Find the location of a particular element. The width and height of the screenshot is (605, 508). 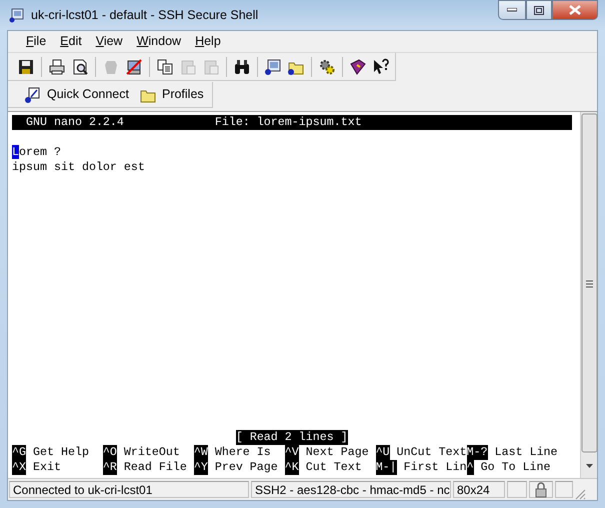

text-line: ipsum sit dolor est is located at coordinates (78, 167).